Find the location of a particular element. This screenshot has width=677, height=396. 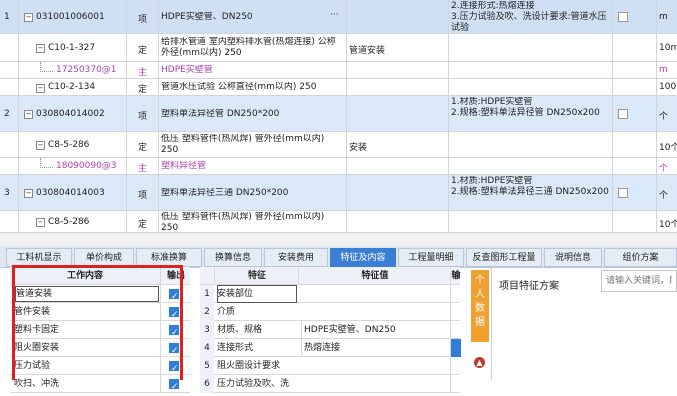

collapse-icon: ▲ is located at coordinates (479, 362).